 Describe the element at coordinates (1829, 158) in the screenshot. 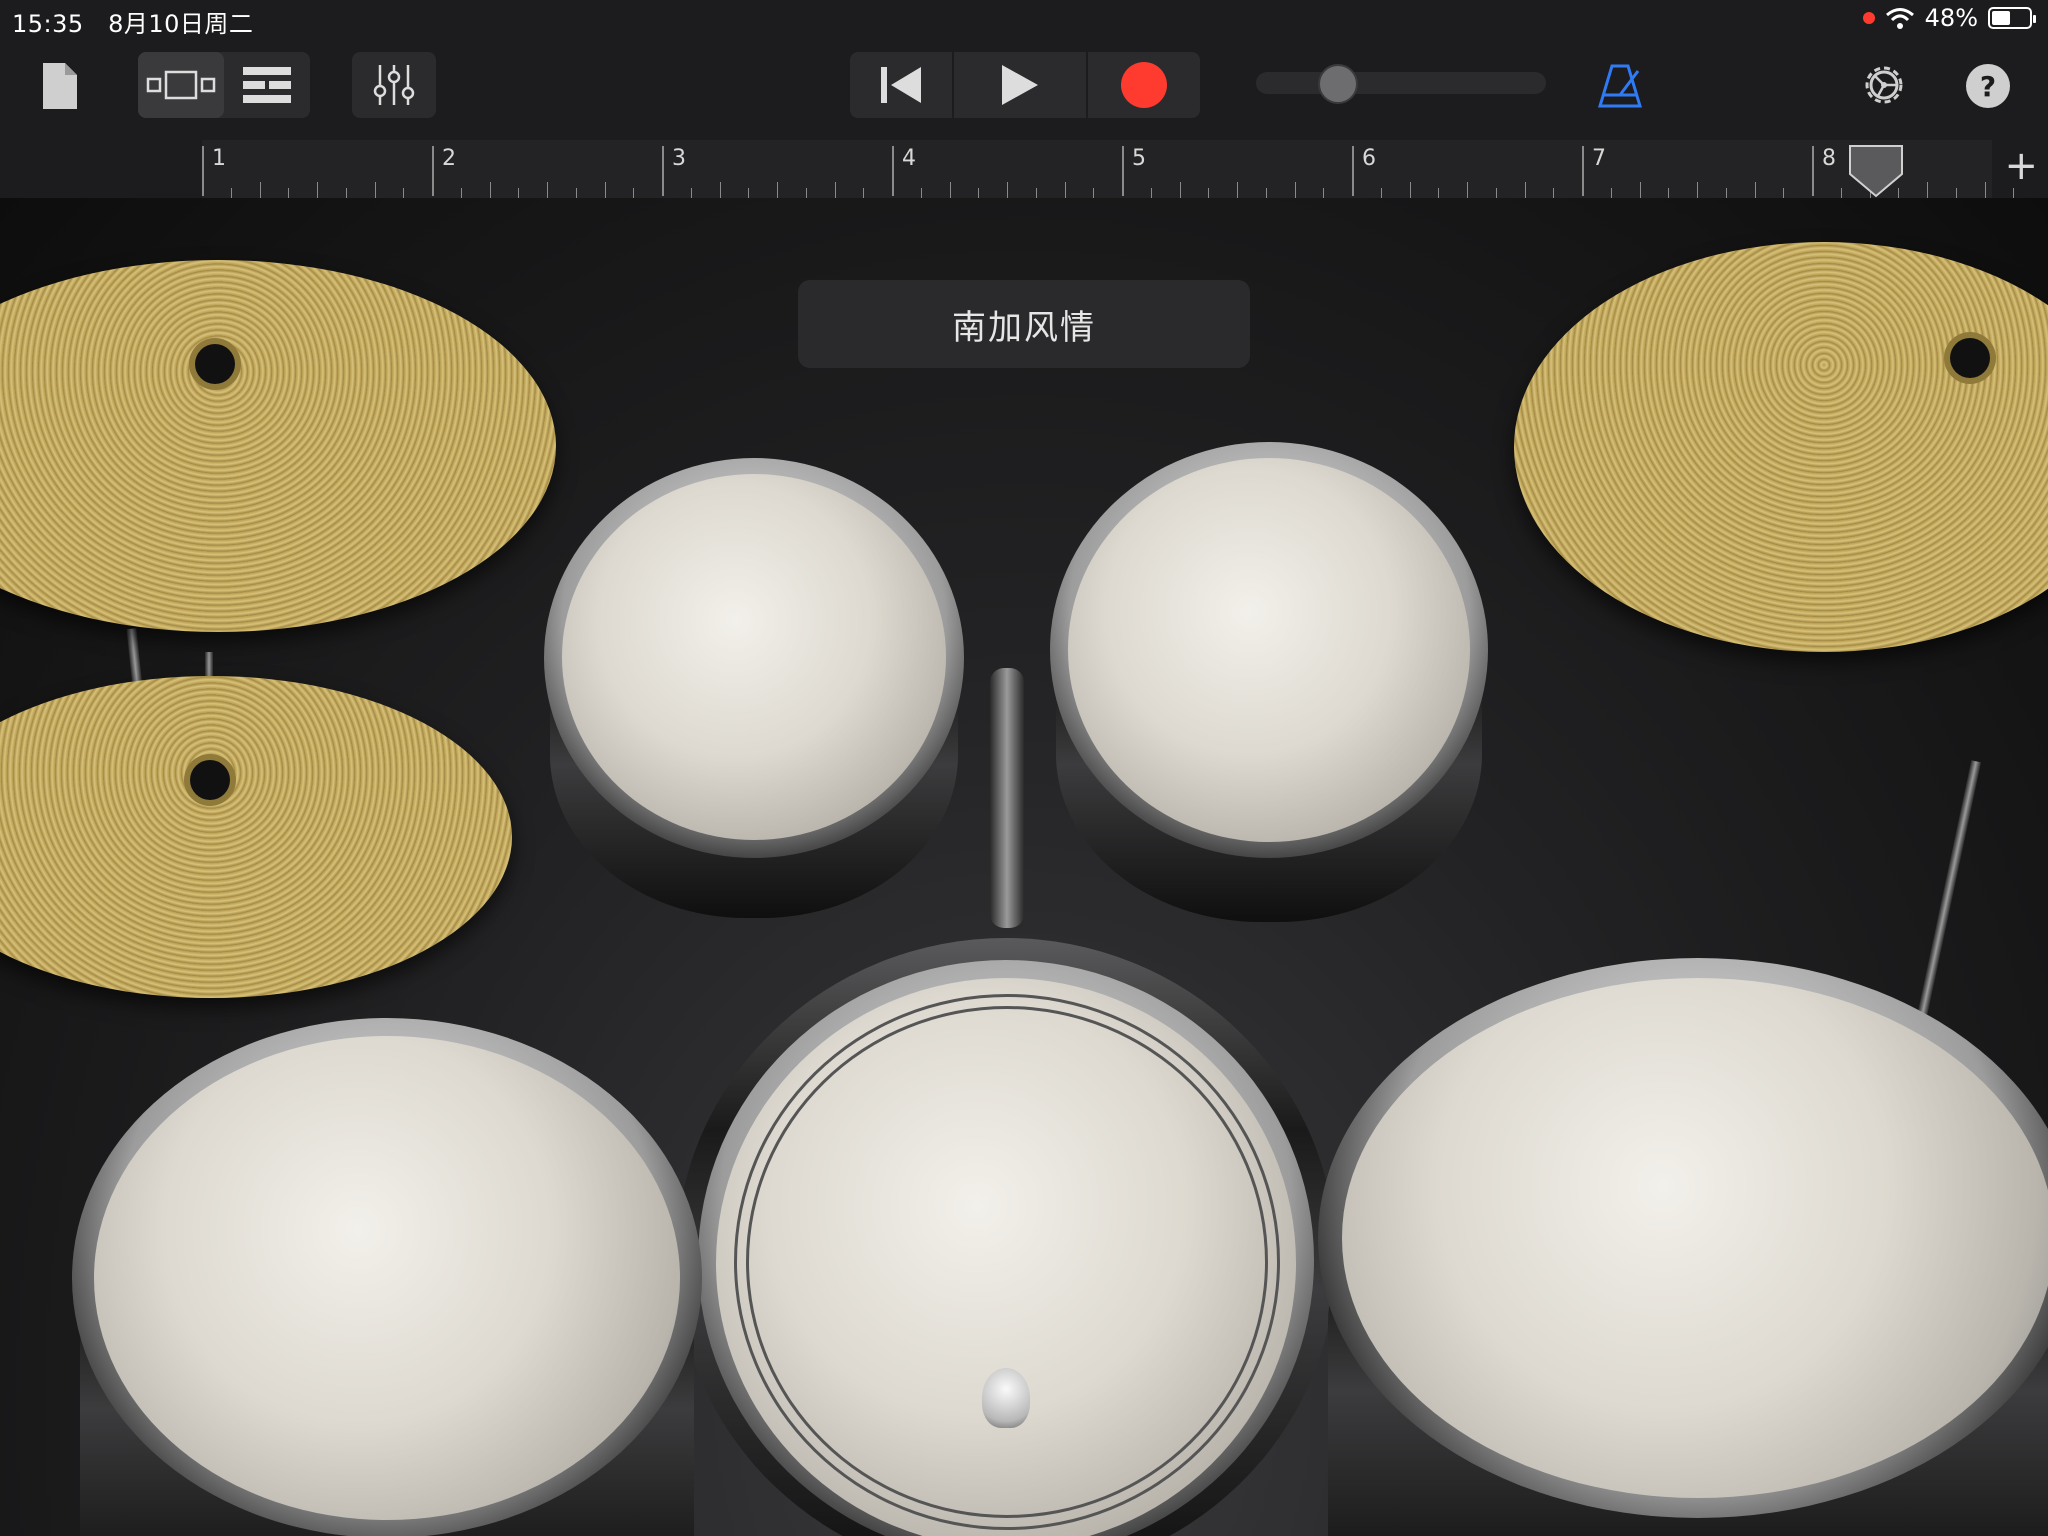

I see `bar-number: 8` at that location.